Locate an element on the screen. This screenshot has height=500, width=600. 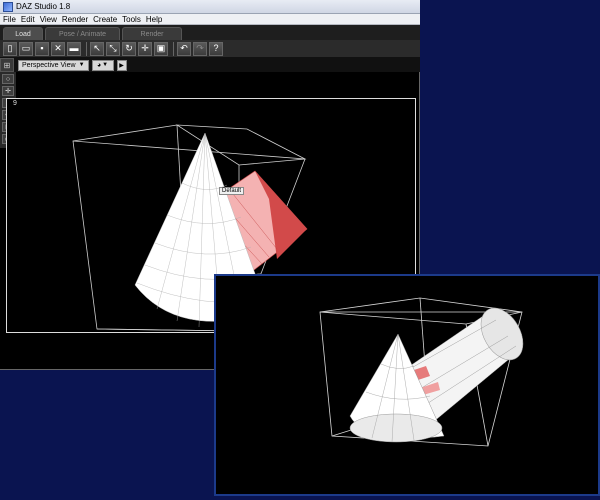
undo-icon: ↶ is located at coordinates (184, 48).